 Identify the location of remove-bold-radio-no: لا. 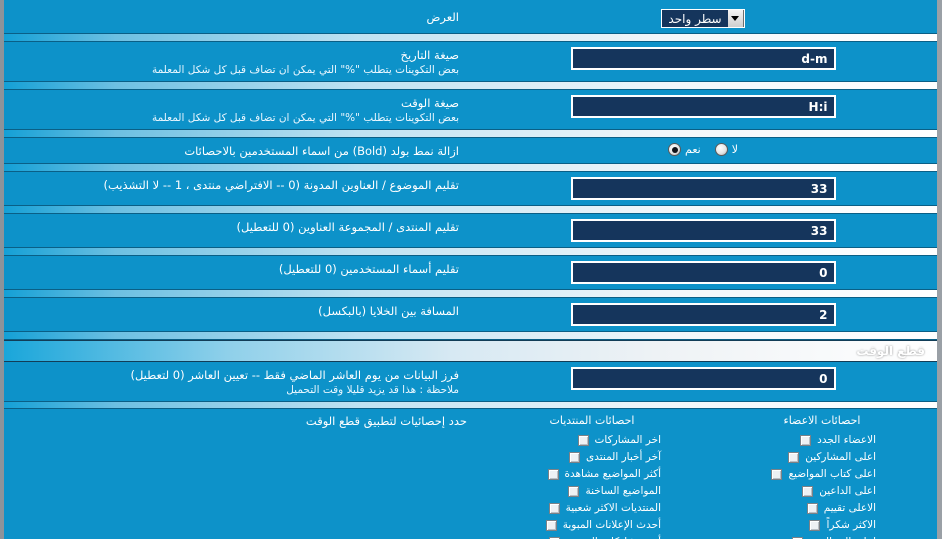
(726, 149).